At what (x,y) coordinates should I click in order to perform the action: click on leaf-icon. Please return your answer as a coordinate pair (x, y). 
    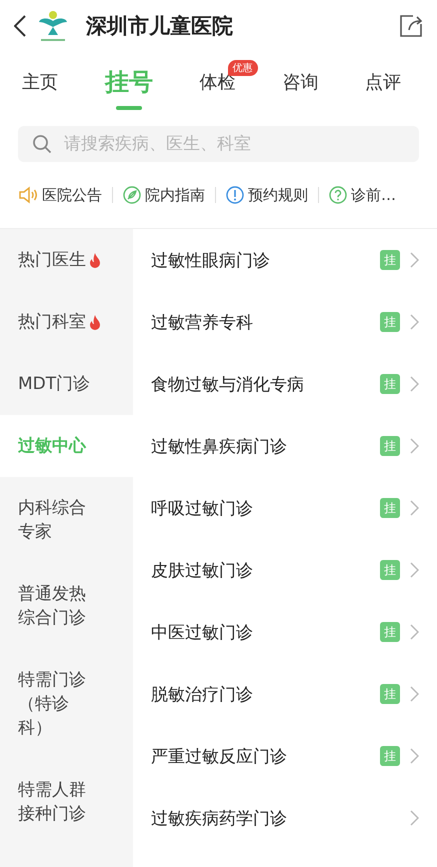
    Looking at the image, I should click on (132, 195).